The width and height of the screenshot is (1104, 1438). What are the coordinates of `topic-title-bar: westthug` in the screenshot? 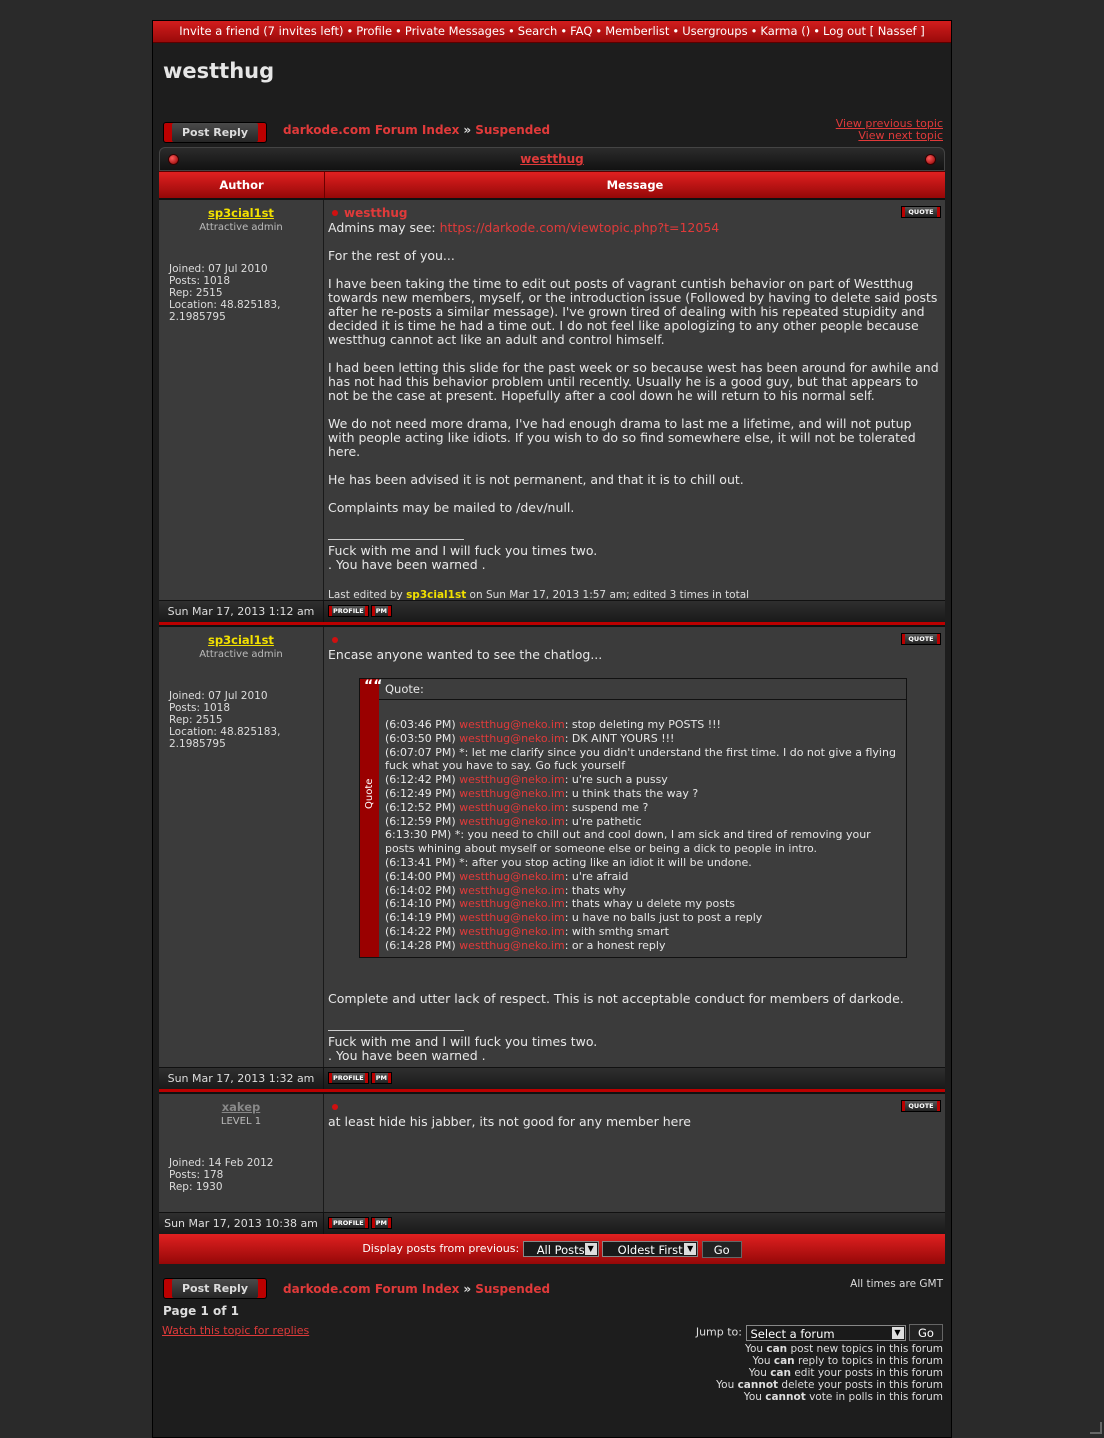 It's located at (552, 159).